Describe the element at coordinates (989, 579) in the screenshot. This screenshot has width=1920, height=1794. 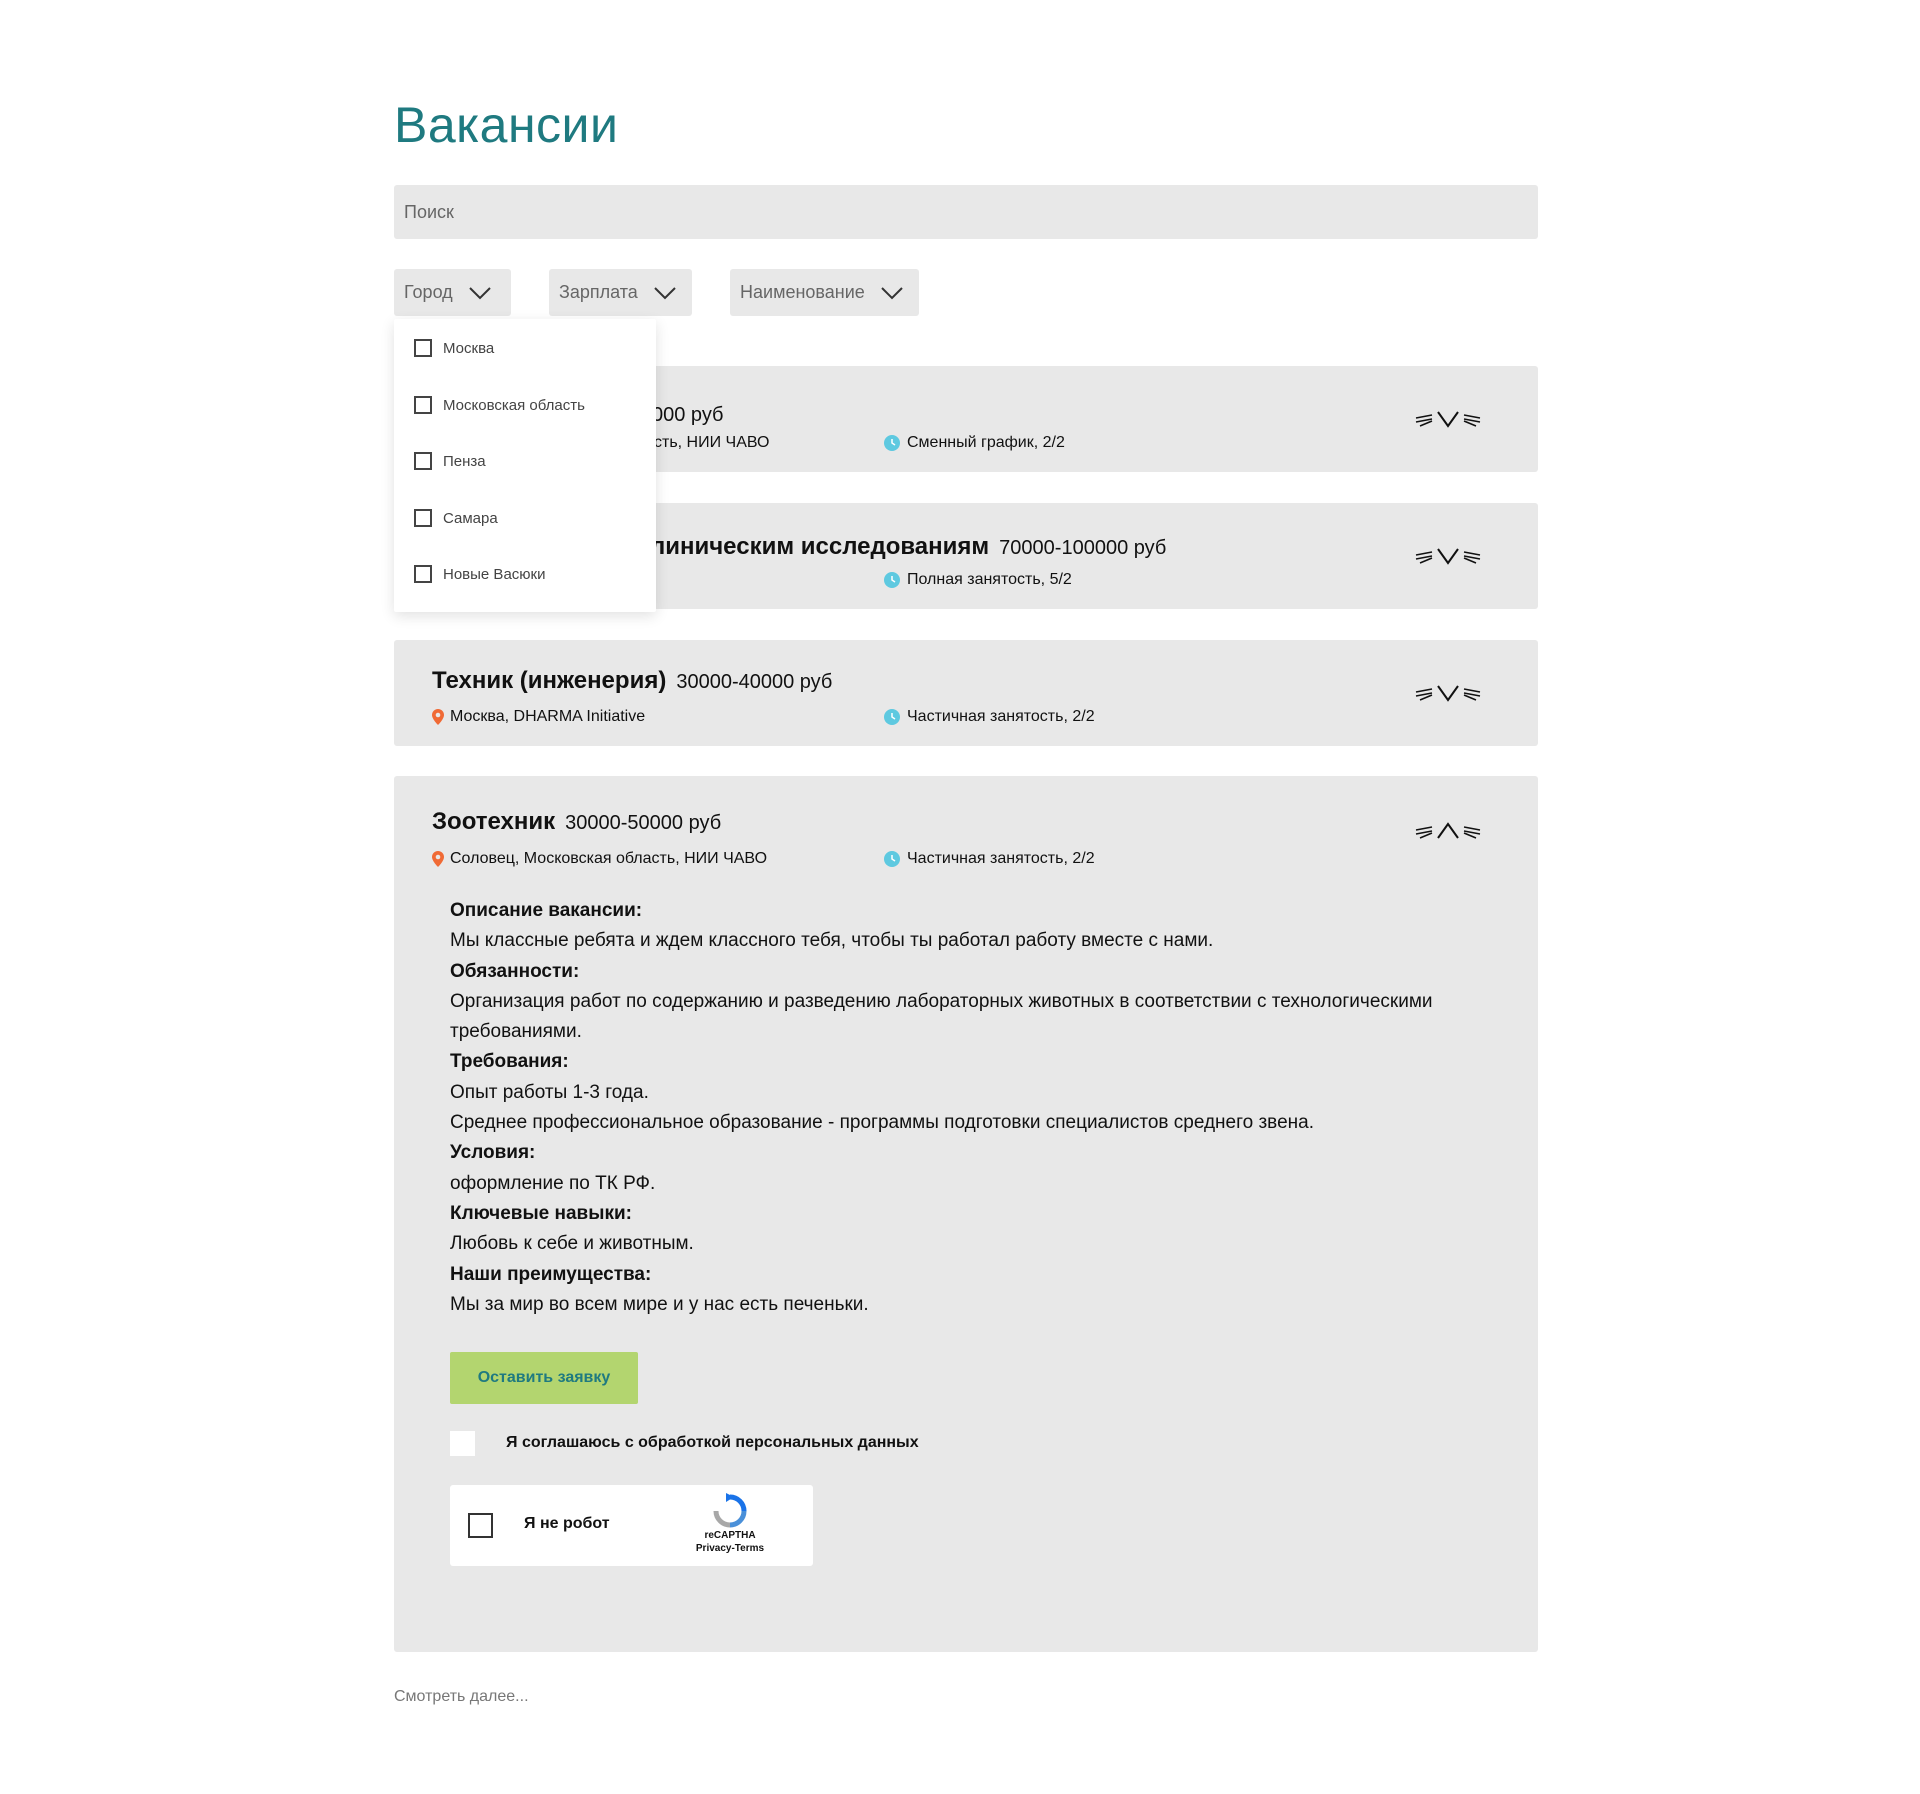
I see `job-schedule-text: Полная занятость, 5/2` at that location.